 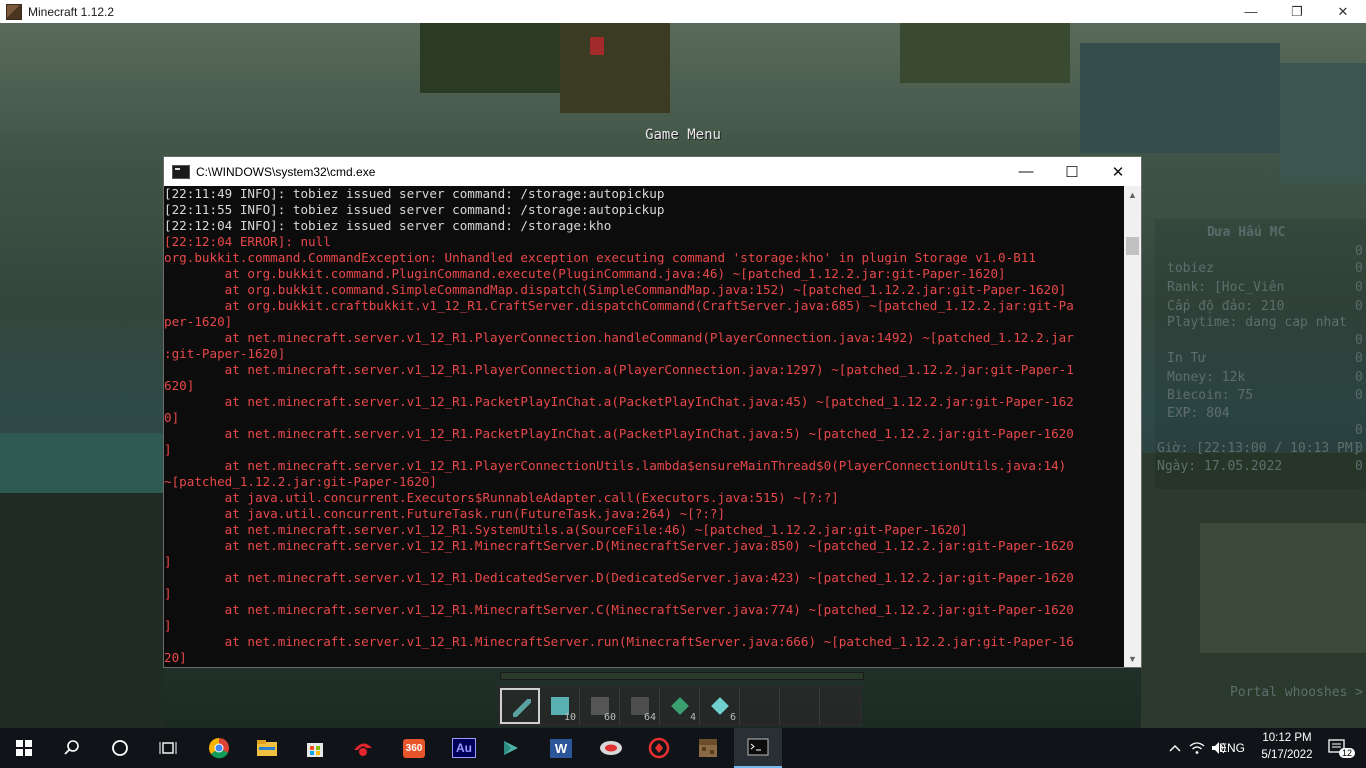 I want to click on taskbar-app-store, so click(x=315, y=748).